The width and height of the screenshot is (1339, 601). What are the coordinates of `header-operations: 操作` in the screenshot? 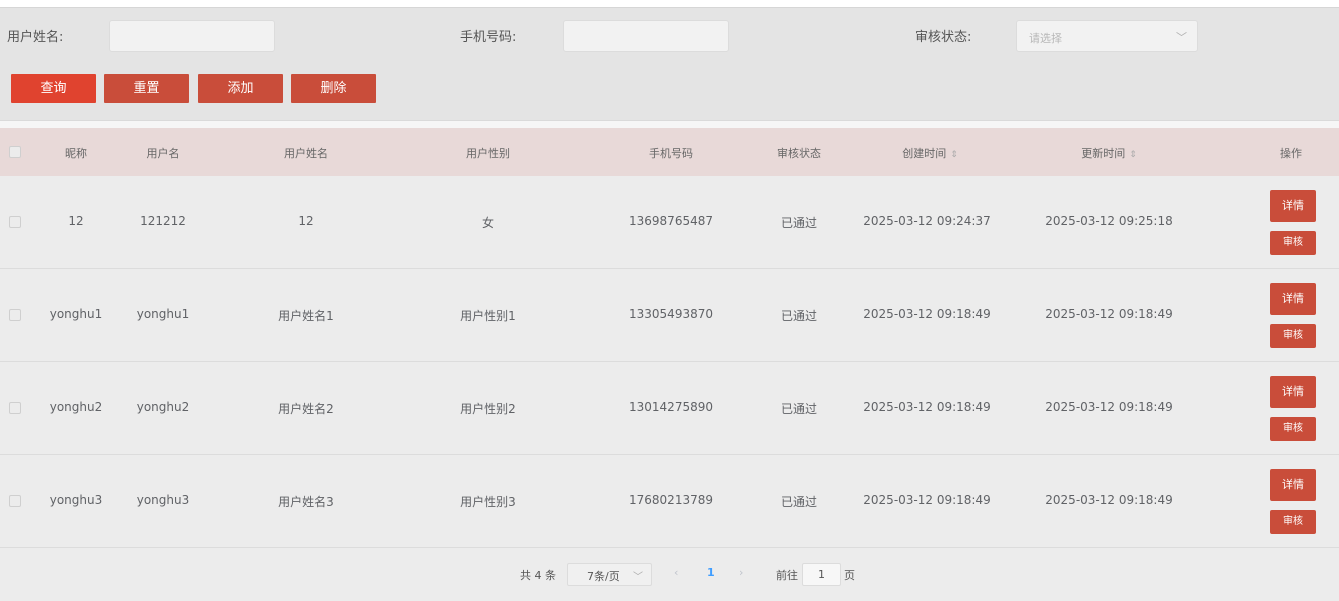 It's located at (1291, 153).